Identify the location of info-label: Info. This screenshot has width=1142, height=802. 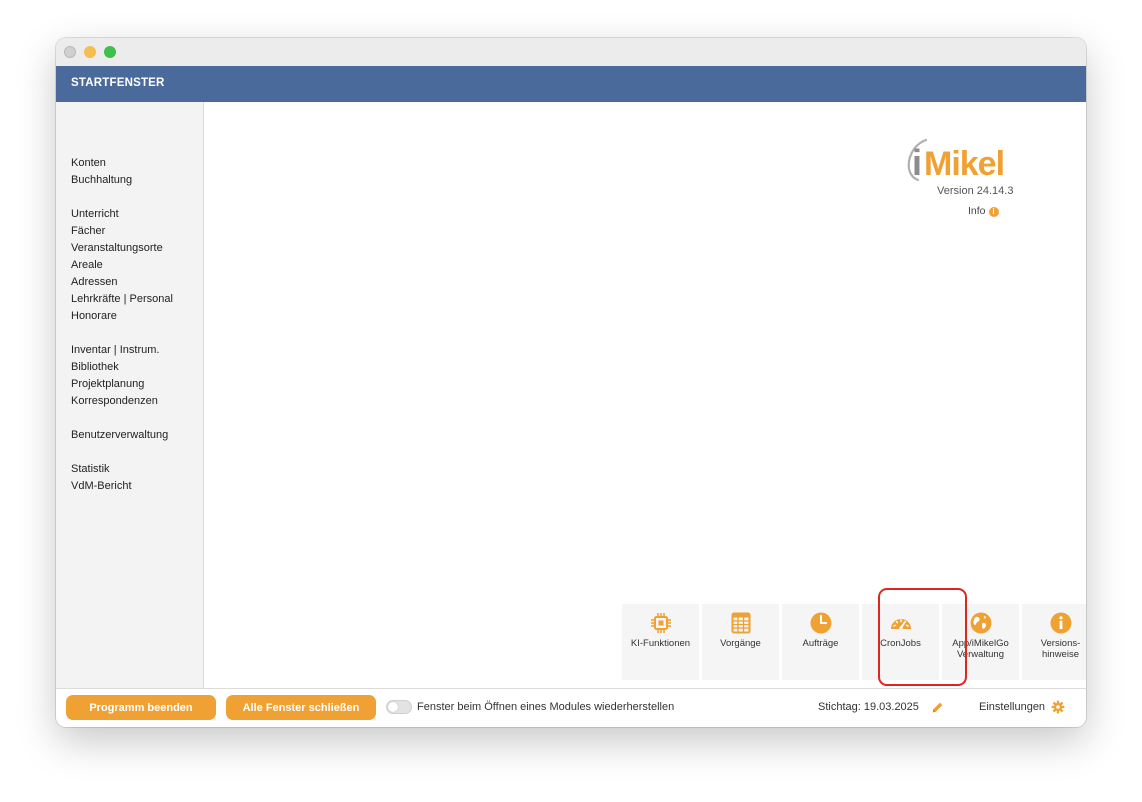
(977, 211).